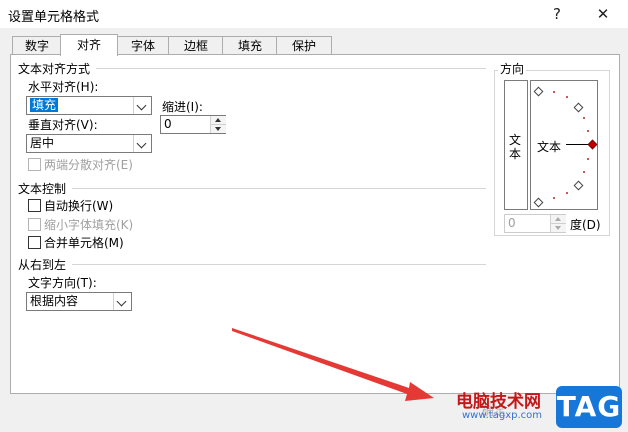  What do you see at coordinates (502, 415) in the screenshot?
I see `watermark-site-url: www.tagxp.com` at bounding box center [502, 415].